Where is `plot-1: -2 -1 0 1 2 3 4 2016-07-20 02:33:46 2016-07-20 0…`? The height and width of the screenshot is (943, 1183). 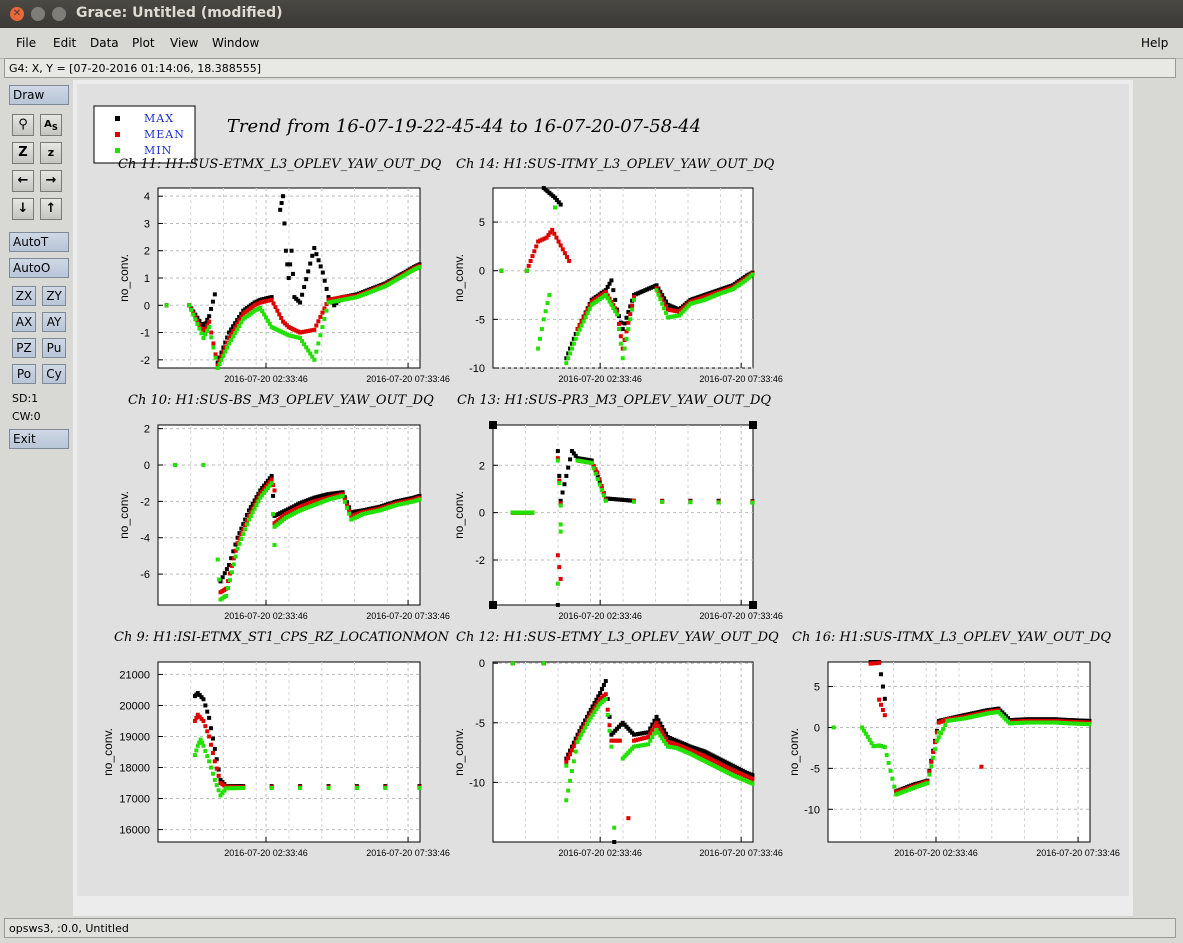
plot-1: -2 -1 0 1 2 3 4 2016-07-20 02:33:46 2016-07-20 0… is located at coordinates (283, 270).